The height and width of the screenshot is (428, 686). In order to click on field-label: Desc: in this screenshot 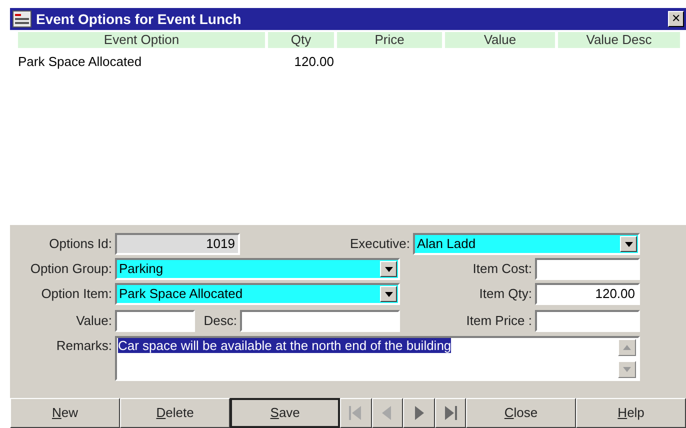, I will do `click(220, 321)`.